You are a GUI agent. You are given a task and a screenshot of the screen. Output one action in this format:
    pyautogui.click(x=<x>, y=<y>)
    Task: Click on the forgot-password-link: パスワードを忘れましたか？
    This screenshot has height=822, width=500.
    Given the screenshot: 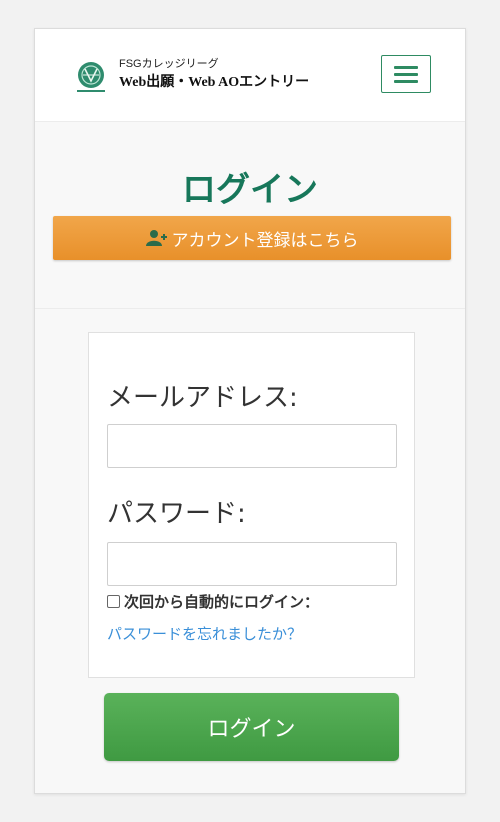 What is the action you would take?
    pyautogui.click(x=204, y=633)
    